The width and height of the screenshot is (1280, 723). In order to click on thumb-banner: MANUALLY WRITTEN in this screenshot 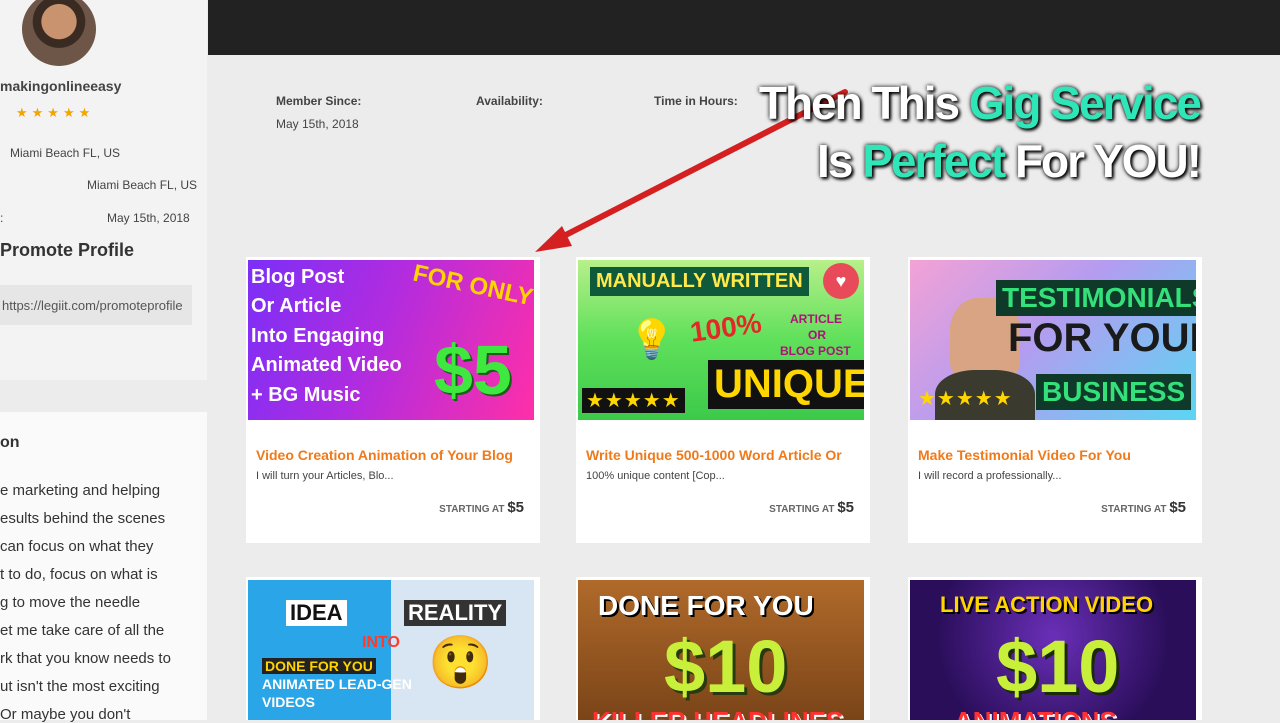, I will do `click(699, 281)`.